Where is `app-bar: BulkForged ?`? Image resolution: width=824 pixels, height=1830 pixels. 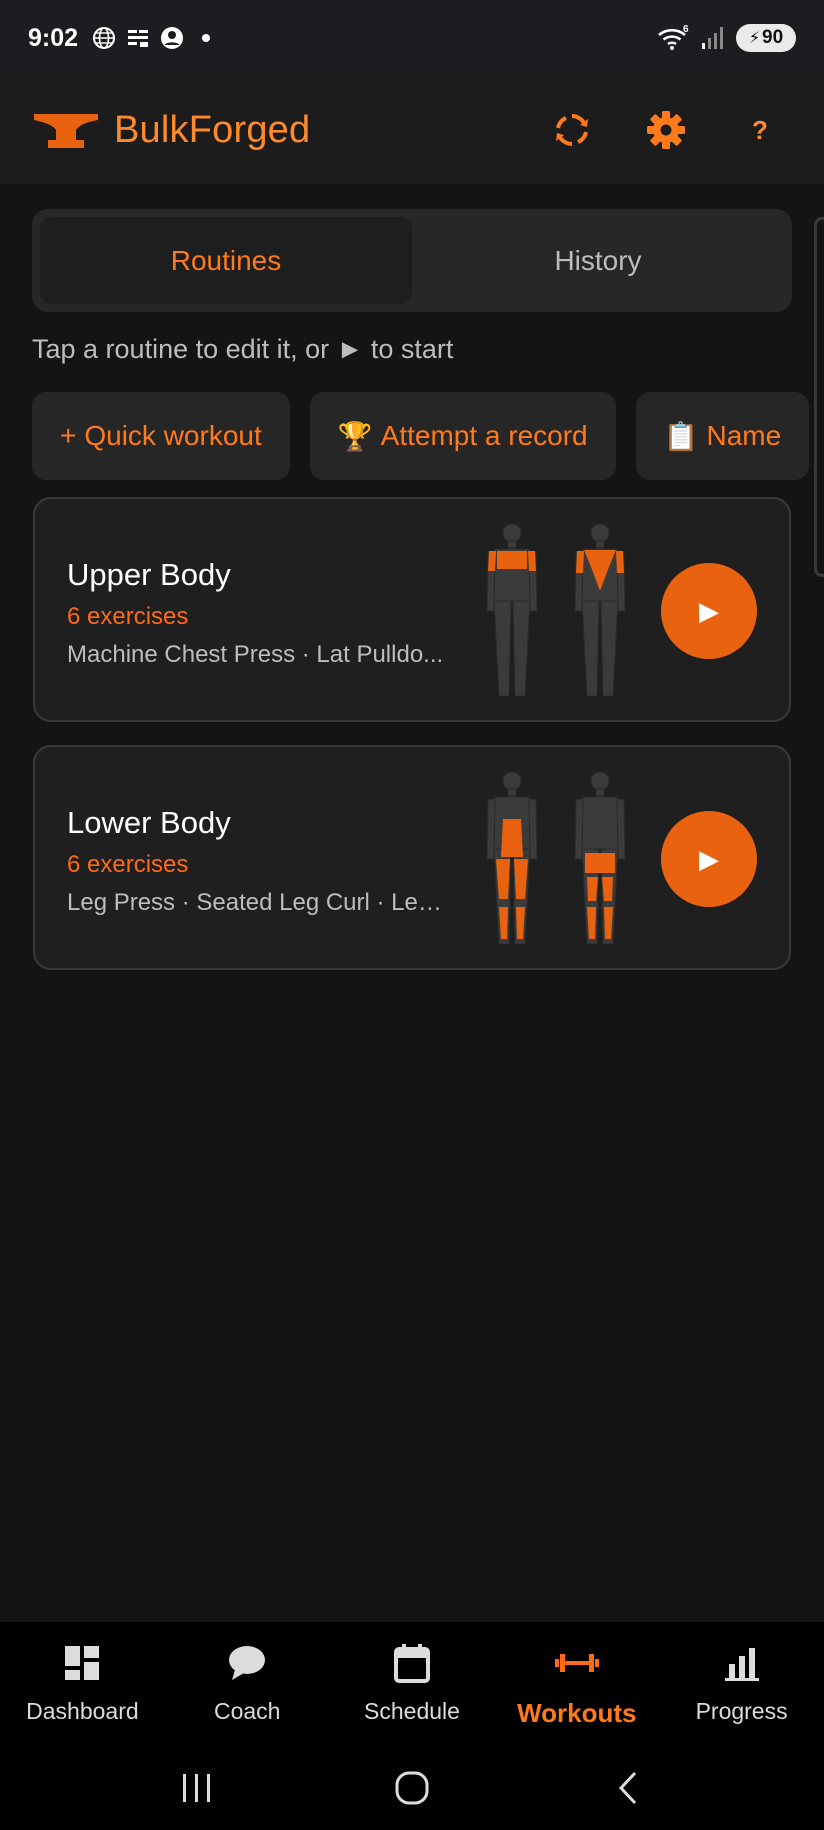
app-bar: BulkForged ? is located at coordinates (412, 130).